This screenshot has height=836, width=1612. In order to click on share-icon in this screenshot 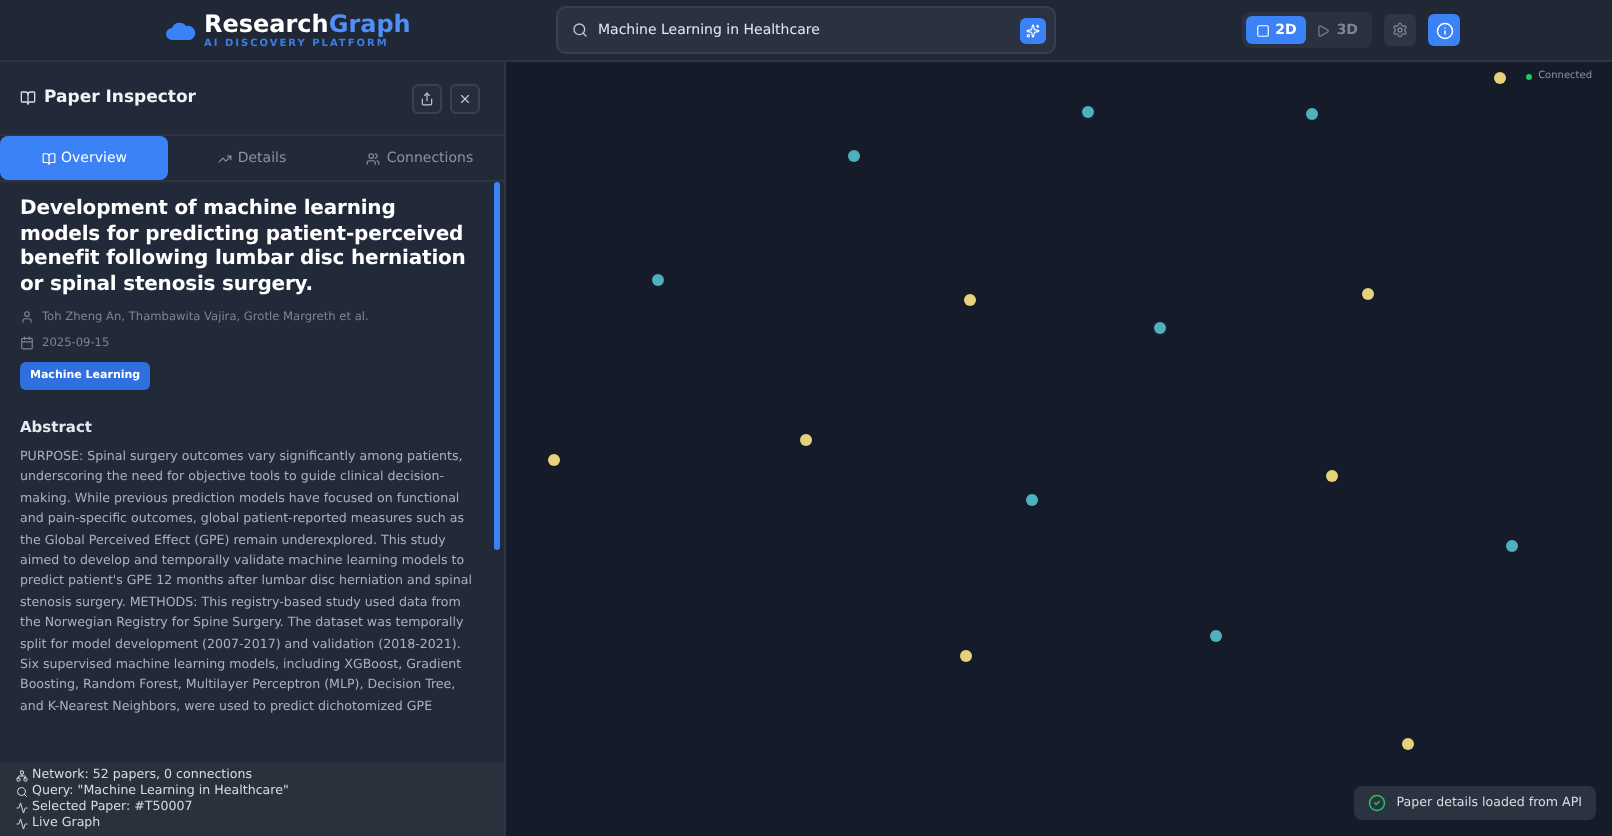, I will do `click(427, 98)`.